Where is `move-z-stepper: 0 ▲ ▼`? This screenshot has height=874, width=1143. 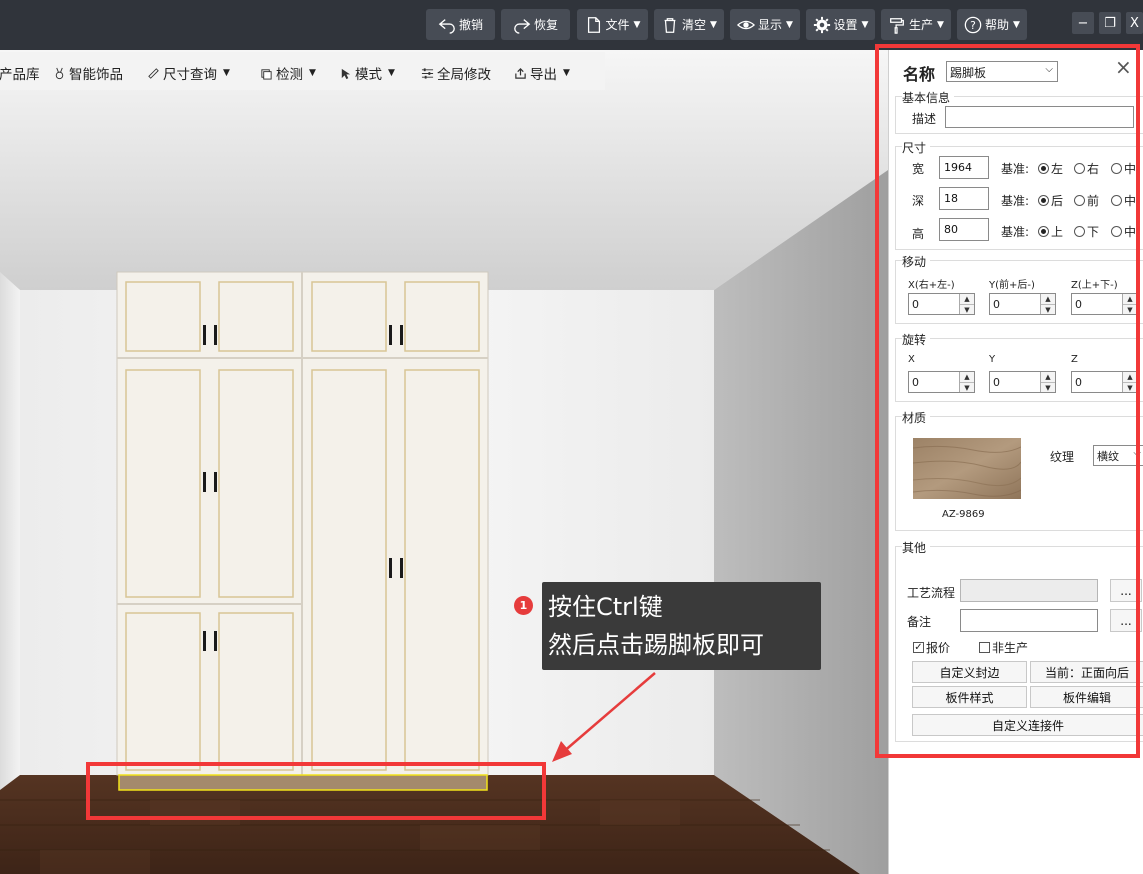
move-z-stepper: 0 ▲ ▼ is located at coordinates (1104, 304).